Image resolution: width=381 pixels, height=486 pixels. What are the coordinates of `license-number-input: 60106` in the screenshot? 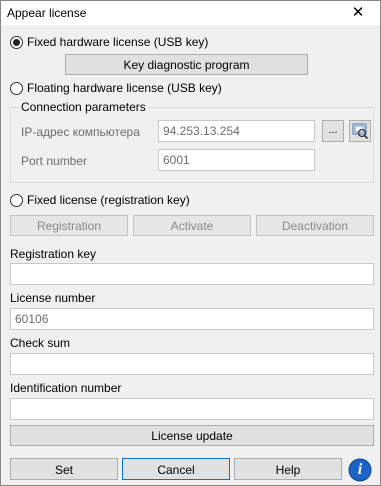 It's located at (192, 319).